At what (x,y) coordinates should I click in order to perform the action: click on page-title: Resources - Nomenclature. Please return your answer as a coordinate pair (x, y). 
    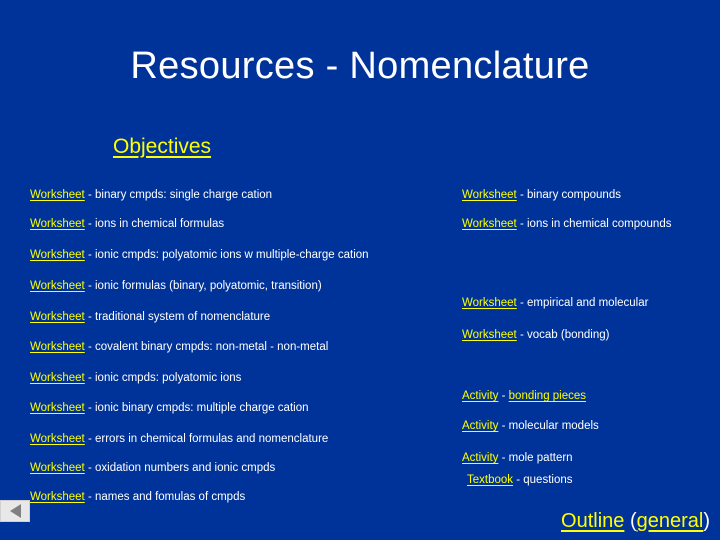
    Looking at the image, I should click on (360, 66).